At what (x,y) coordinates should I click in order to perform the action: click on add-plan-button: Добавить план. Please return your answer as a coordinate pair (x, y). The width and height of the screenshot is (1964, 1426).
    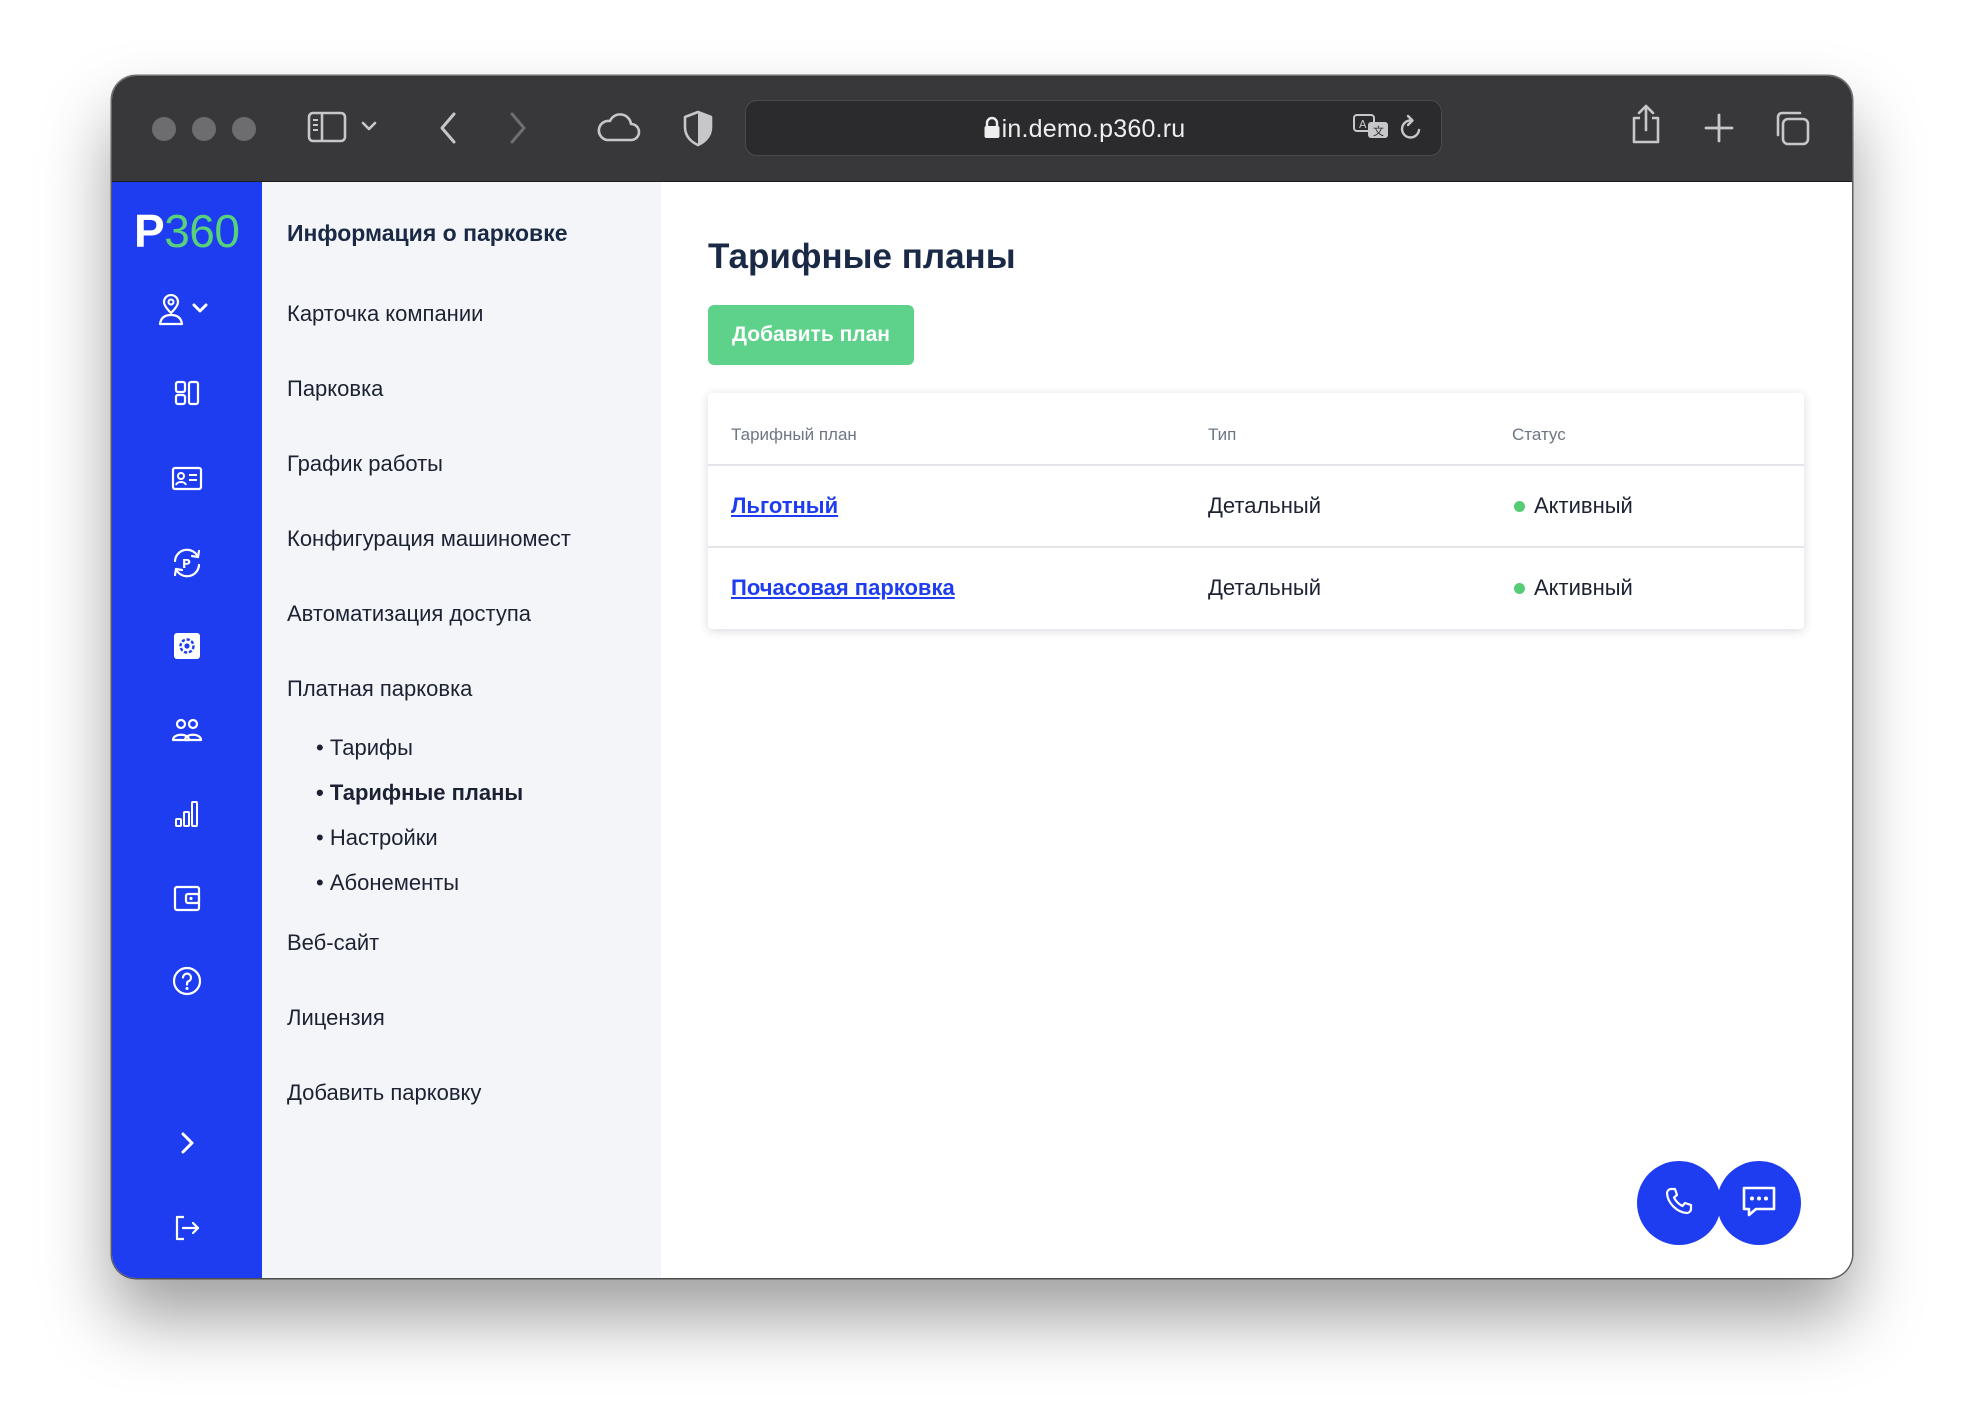
    Looking at the image, I should click on (811, 335).